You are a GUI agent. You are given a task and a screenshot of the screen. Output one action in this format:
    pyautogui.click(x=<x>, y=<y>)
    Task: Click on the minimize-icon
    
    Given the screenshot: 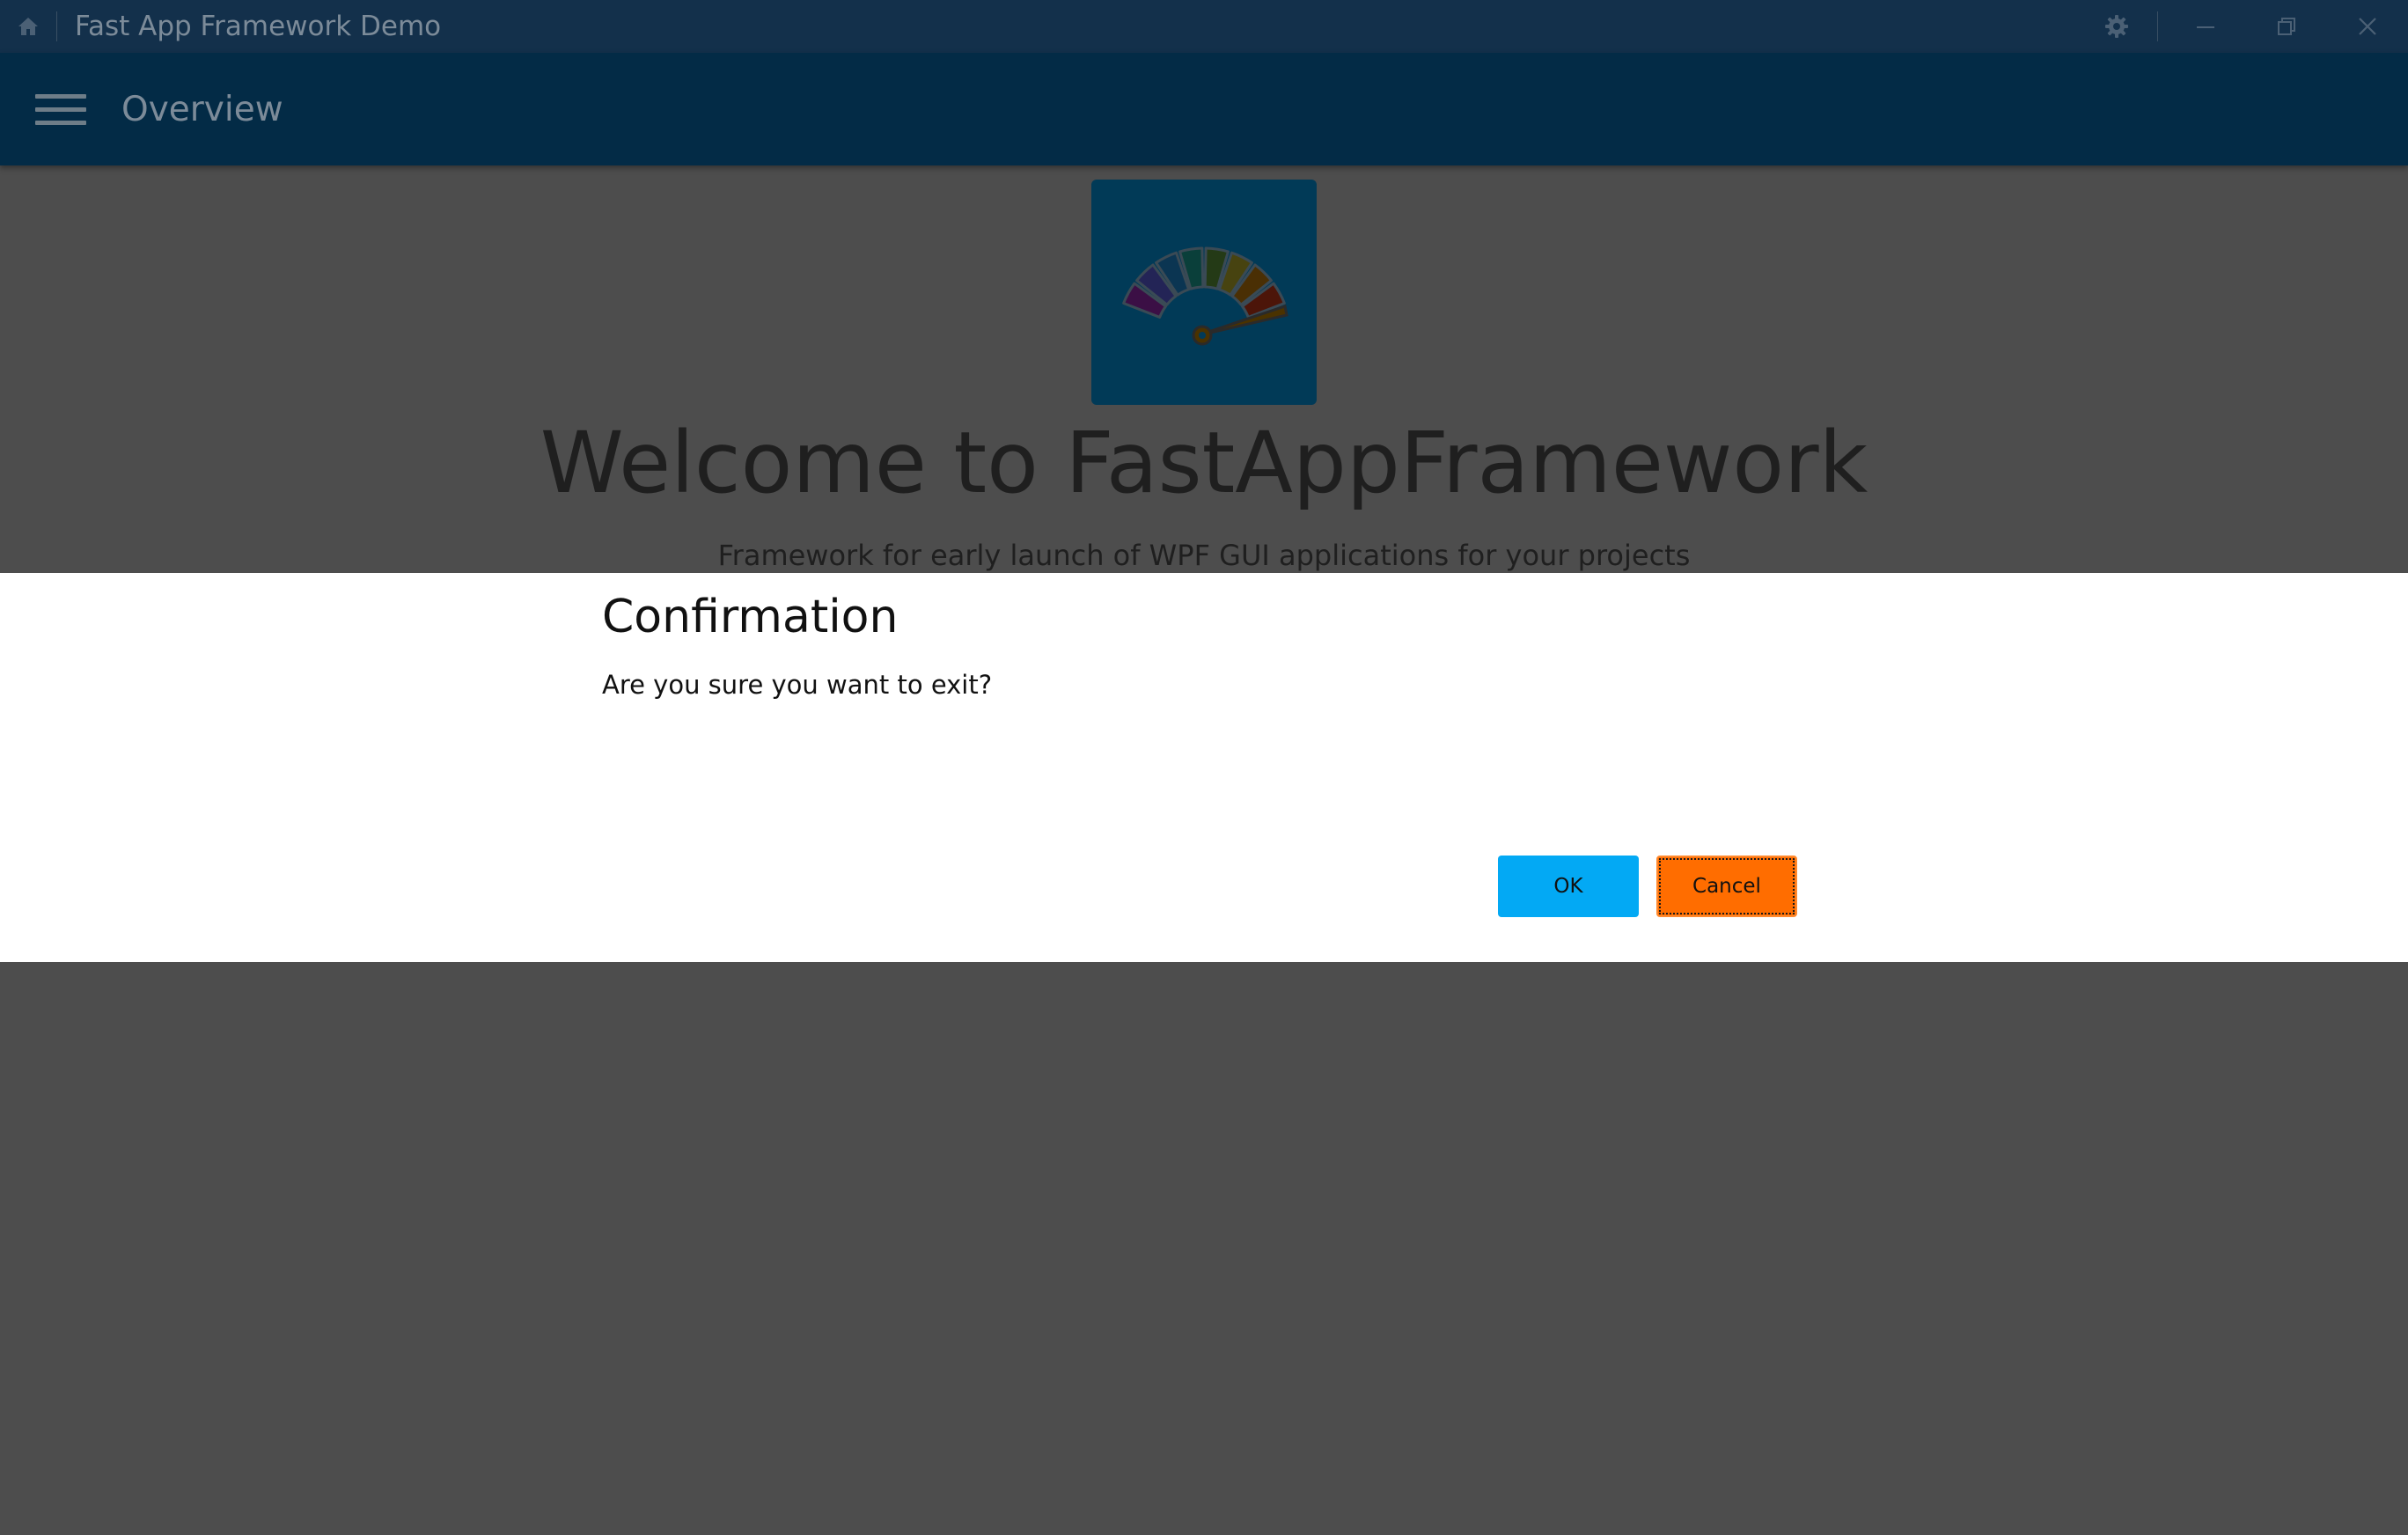 What is the action you would take?
    pyautogui.click(x=2205, y=27)
    